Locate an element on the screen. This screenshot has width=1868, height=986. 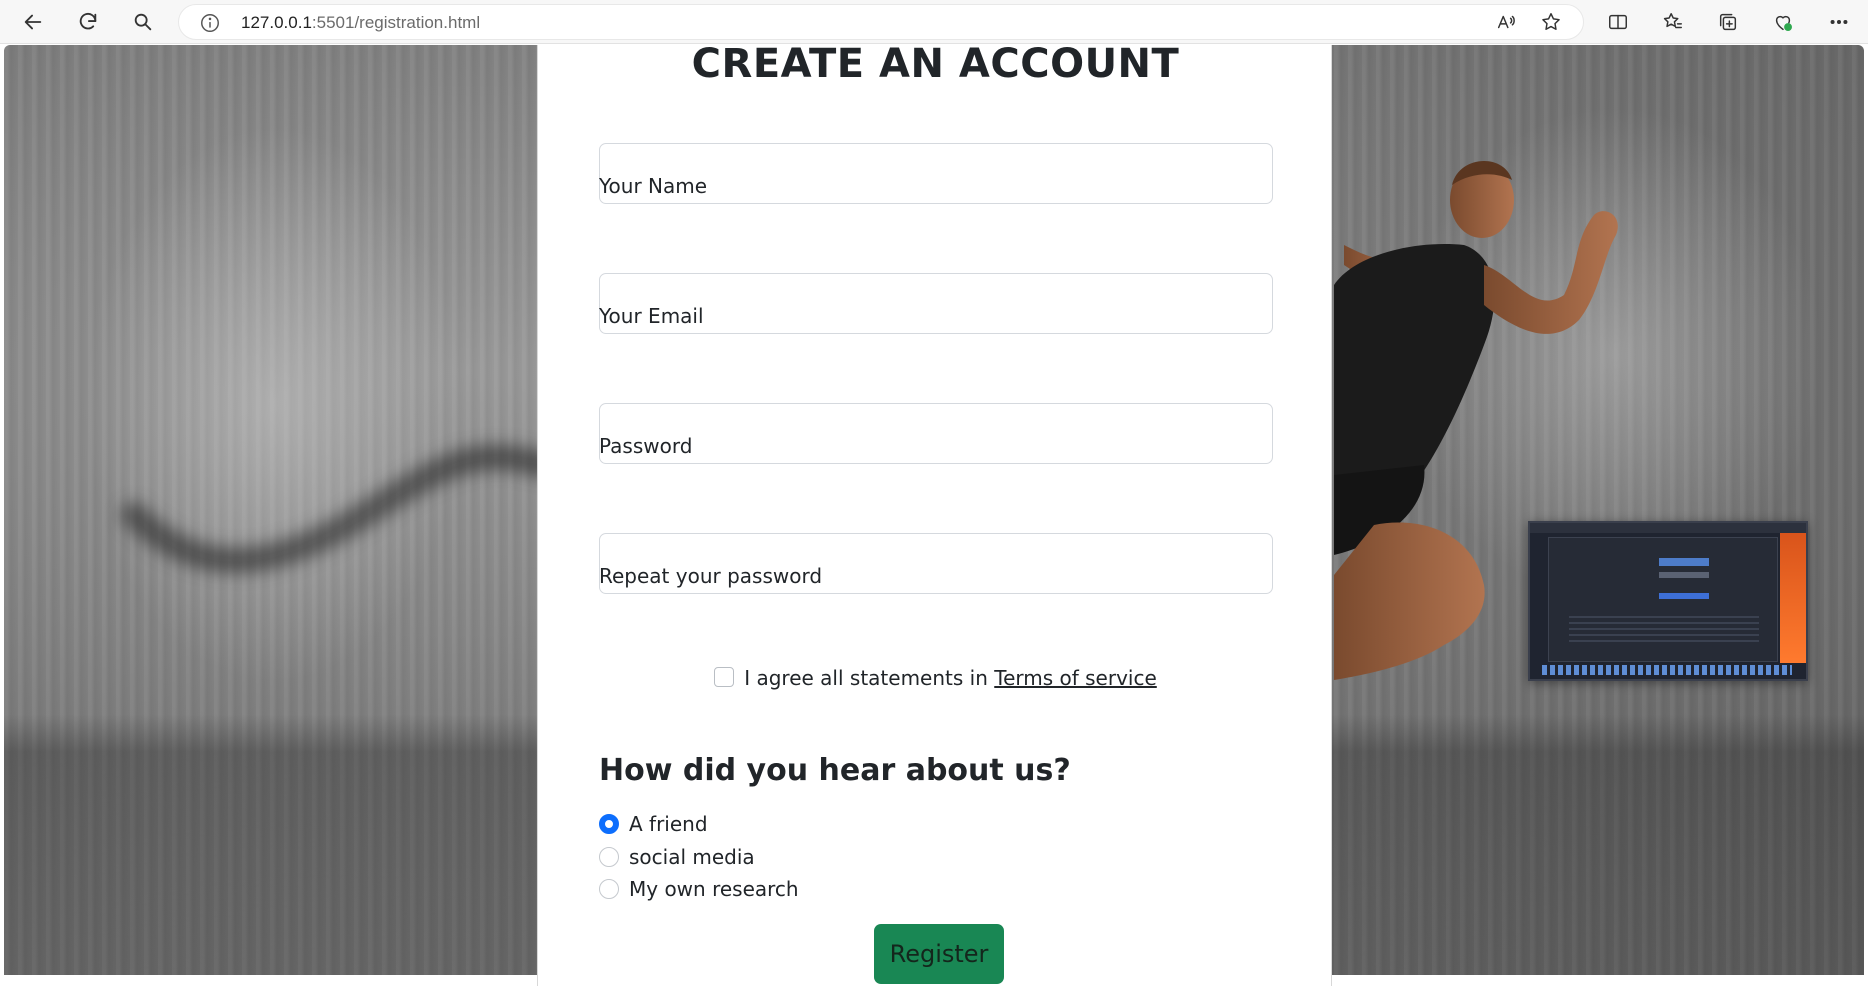
read-aloud-icon is located at coordinates (1506, 22).